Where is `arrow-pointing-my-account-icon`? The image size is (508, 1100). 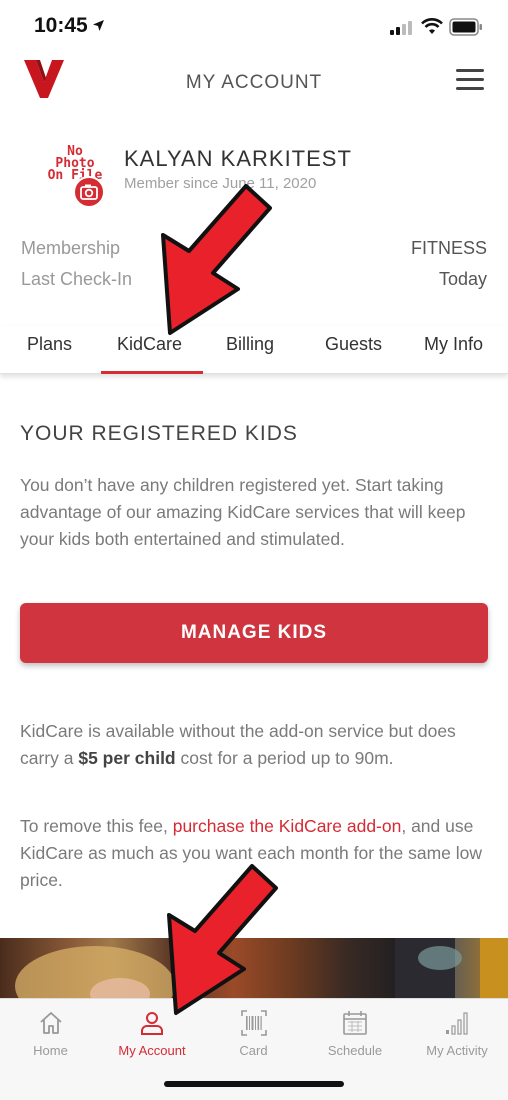
arrow-pointing-my-account-icon is located at coordinates (222, 939).